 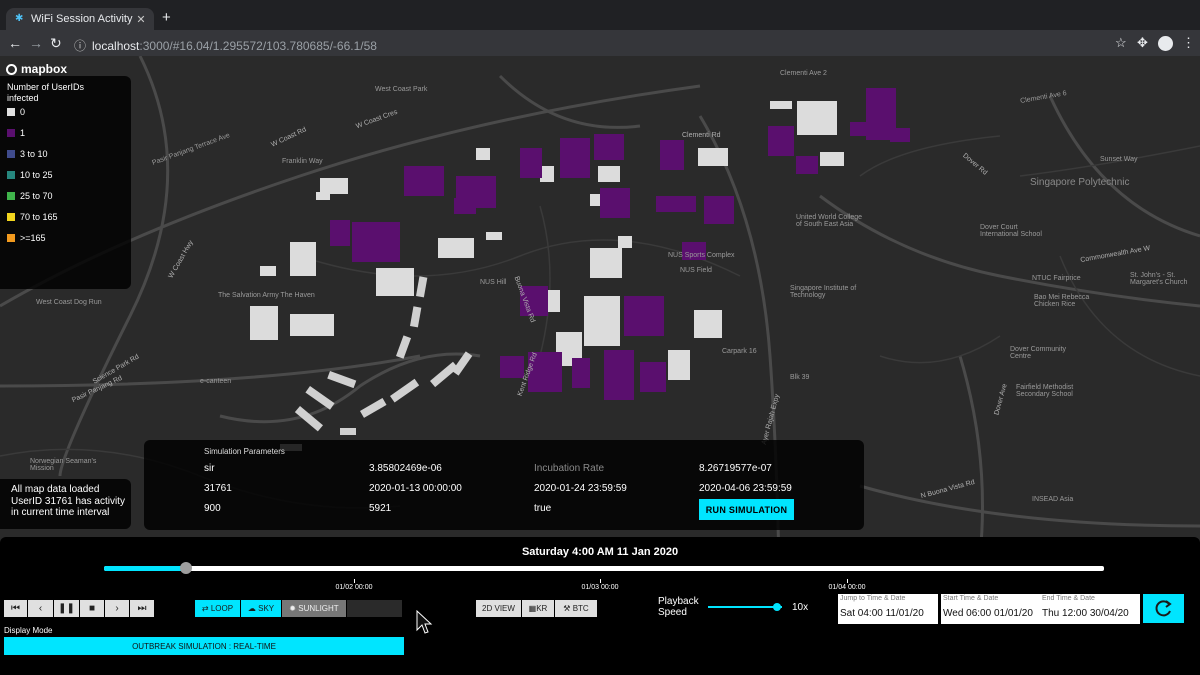 What do you see at coordinates (205, 608) in the screenshot?
I see `loop-icon: ⇄` at bounding box center [205, 608].